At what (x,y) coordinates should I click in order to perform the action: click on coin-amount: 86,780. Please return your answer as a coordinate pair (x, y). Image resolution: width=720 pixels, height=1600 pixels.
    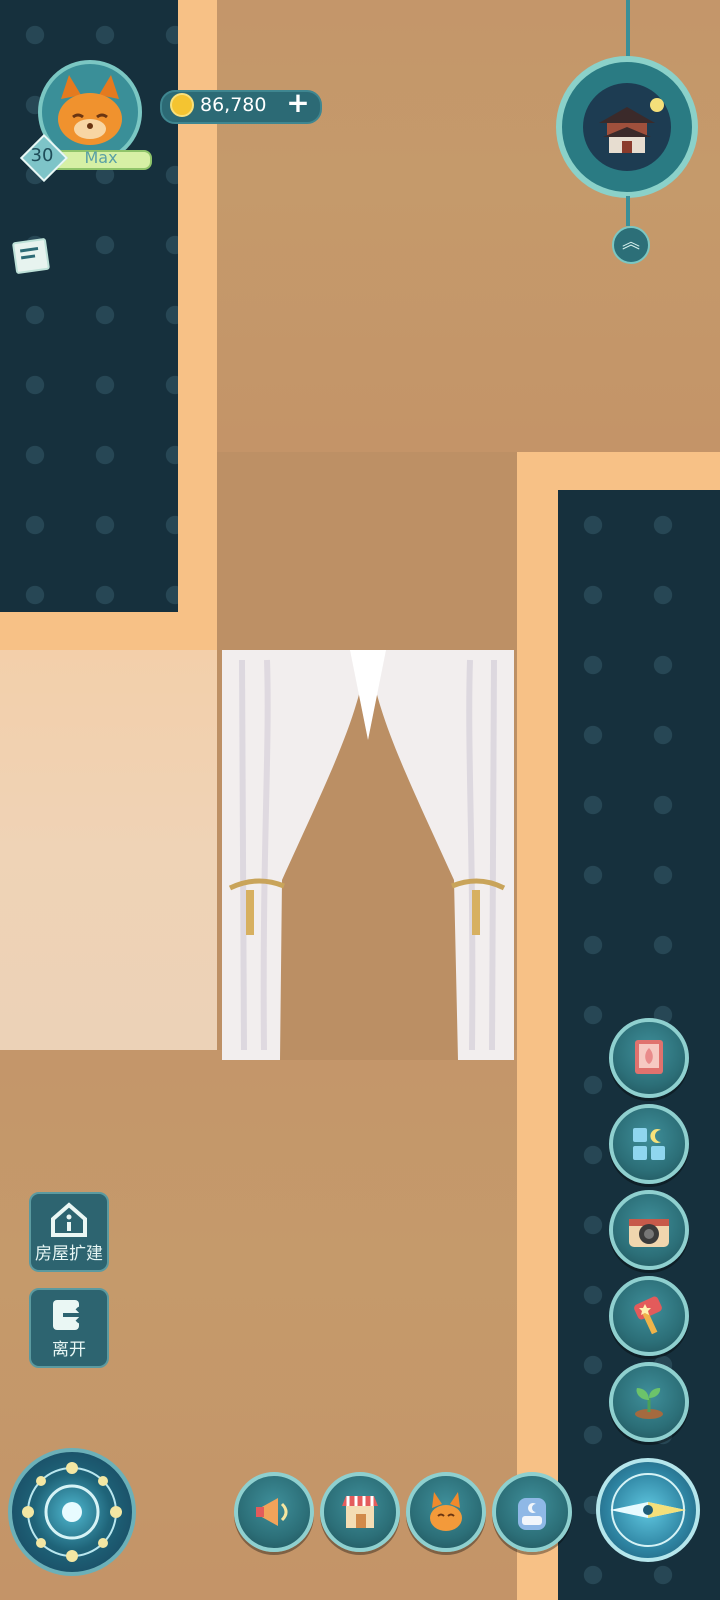
    Looking at the image, I should click on (233, 105).